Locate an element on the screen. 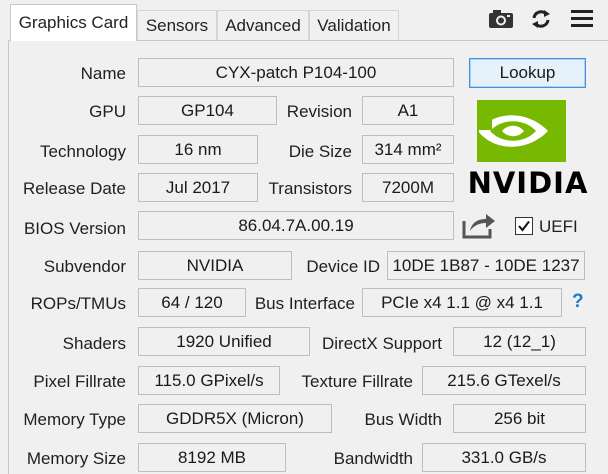 The width and height of the screenshot is (608, 474). nvidia-logo: NVIDIA is located at coordinates (528, 149).